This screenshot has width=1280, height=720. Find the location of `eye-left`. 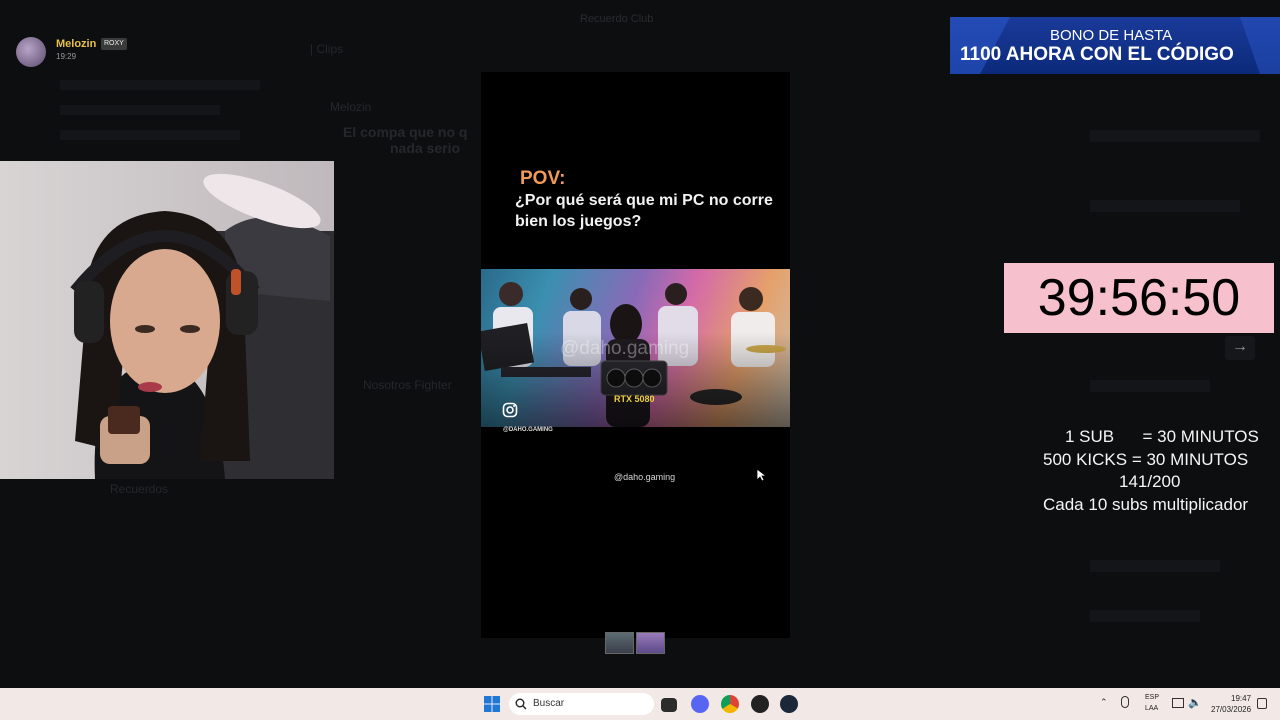

eye-left is located at coordinates (145, 329).